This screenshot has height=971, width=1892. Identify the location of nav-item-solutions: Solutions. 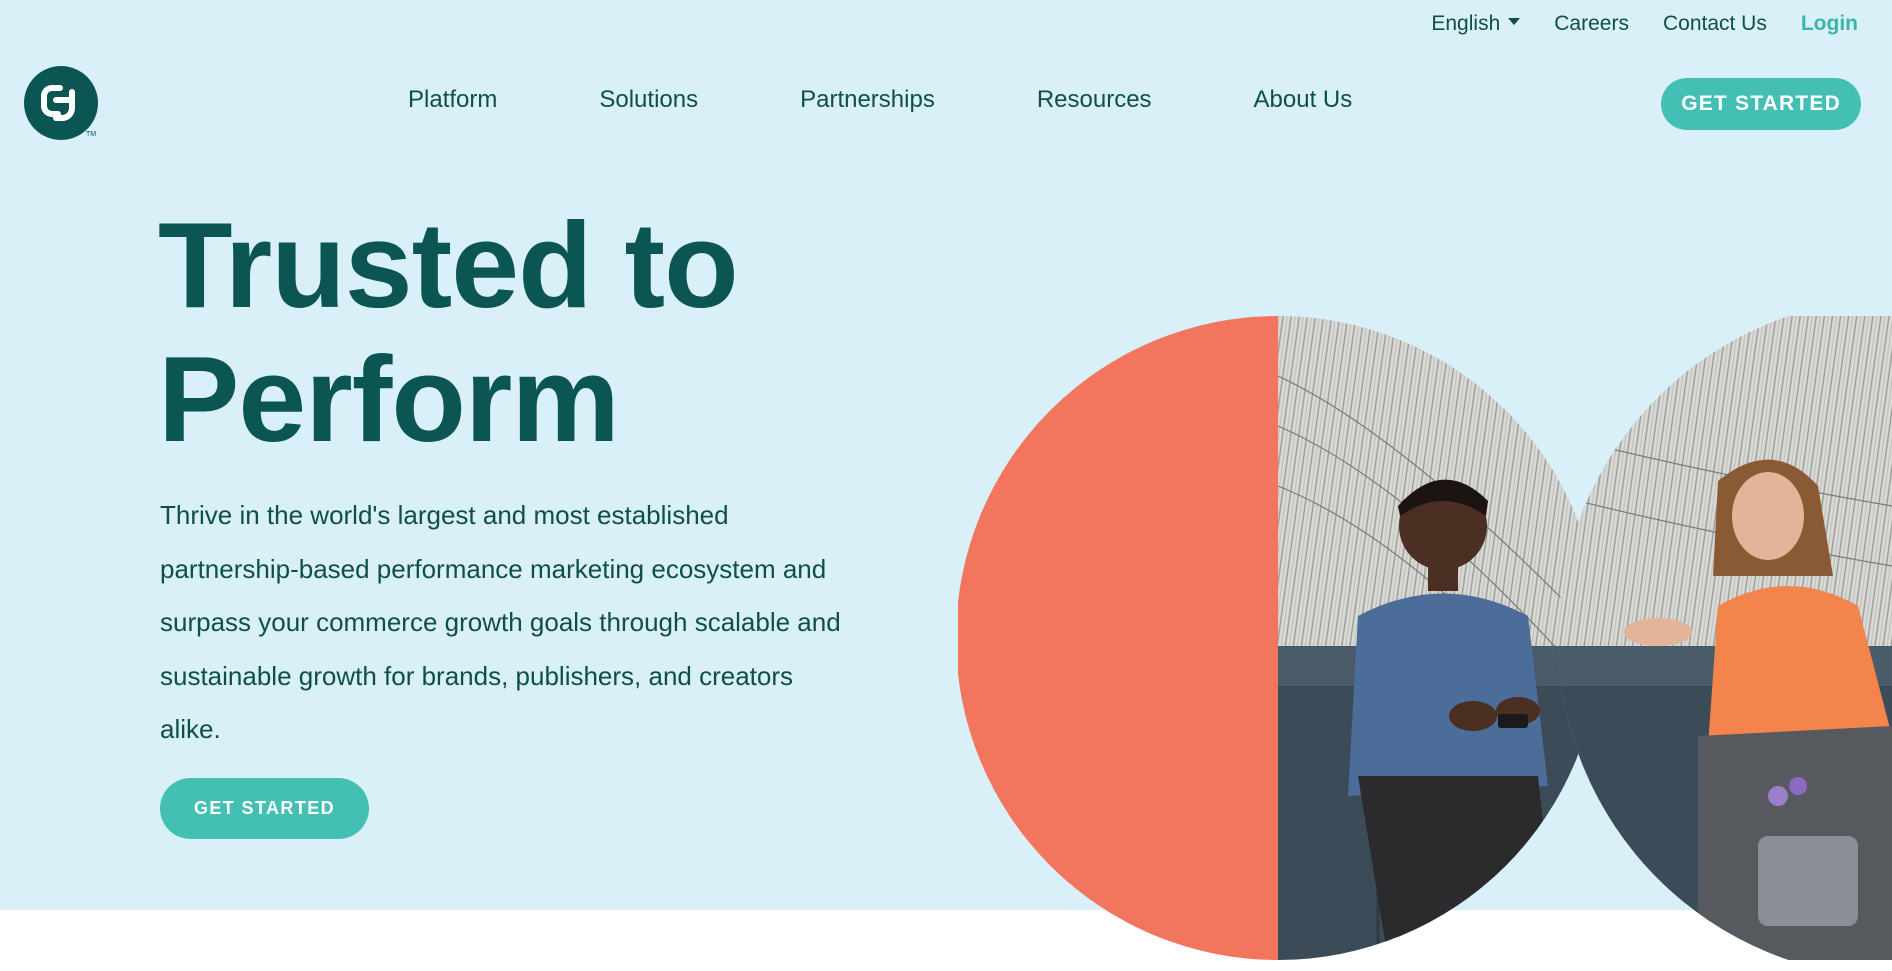
(648, 100).